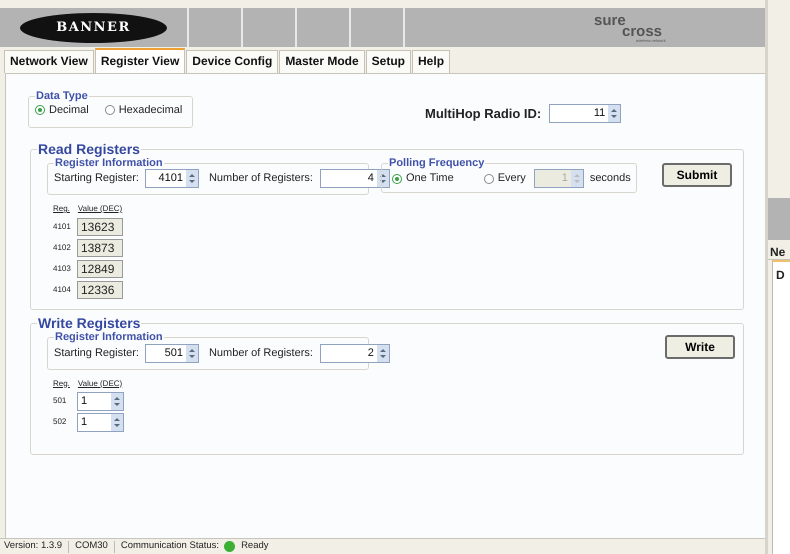 The width and height of the screenshot is (790, 554). Describe the element at coordinates (88, 324) in the screenshot. I see `section-title: Write Registers` at that location.